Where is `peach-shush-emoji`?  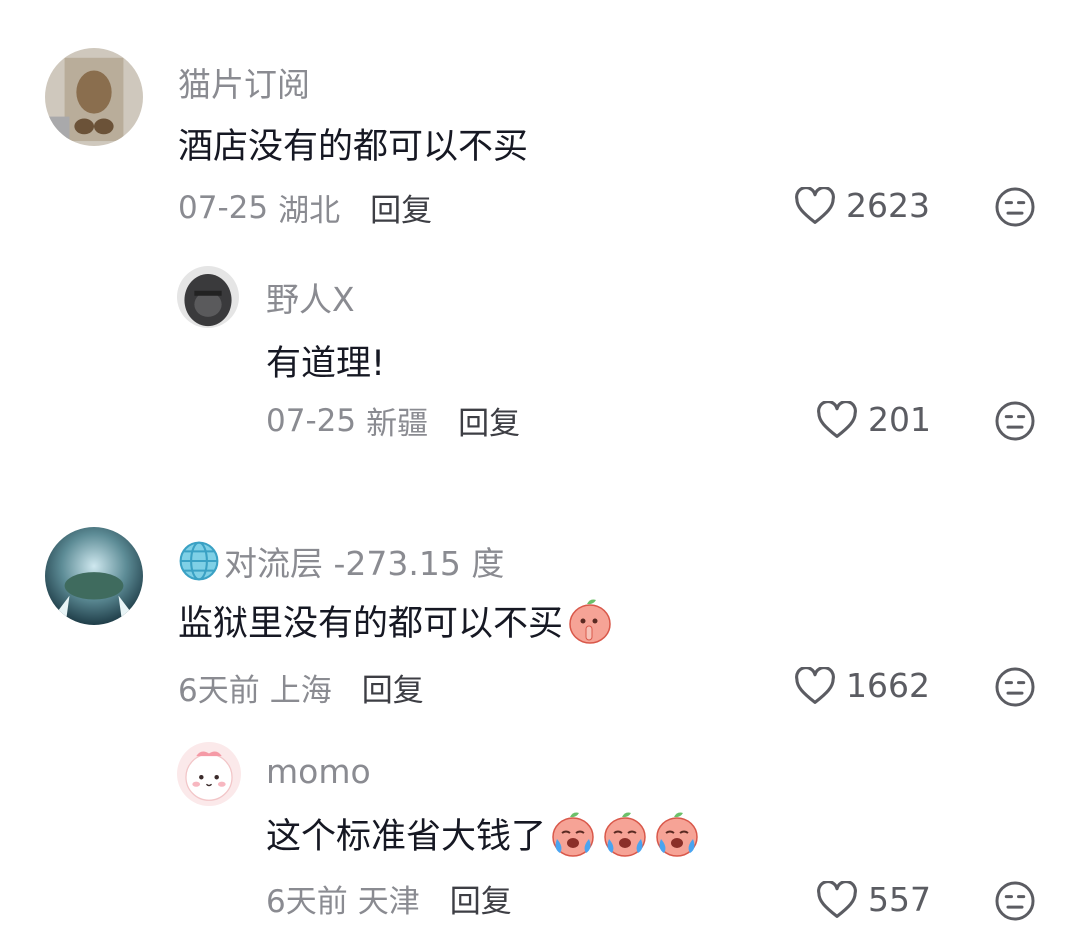
peach-shush-emoji is located at coordinates (590, 621).